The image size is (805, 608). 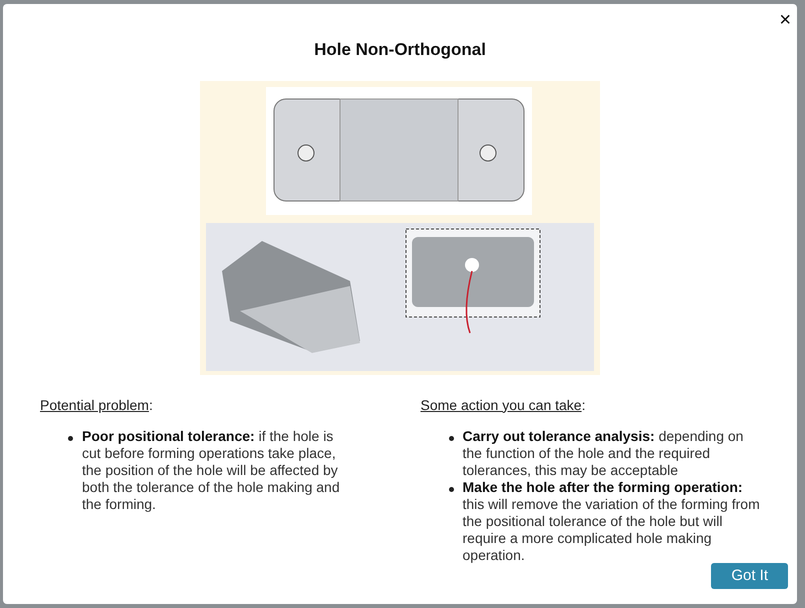 I want to click on bullet-text: Poor positional tolerance: if the hole is cut before forming operations take place, the position of the hole will be affected by both the tolerance of the hole making and the forming., so click(x=211, y=470).